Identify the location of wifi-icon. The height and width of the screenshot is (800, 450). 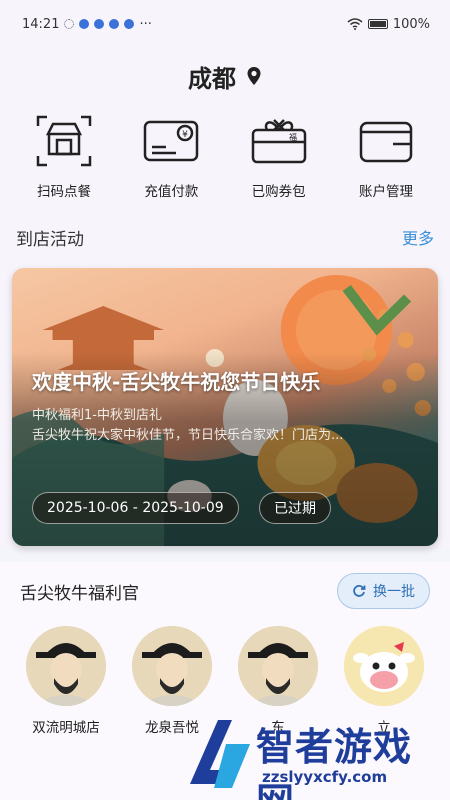
(355, 24).